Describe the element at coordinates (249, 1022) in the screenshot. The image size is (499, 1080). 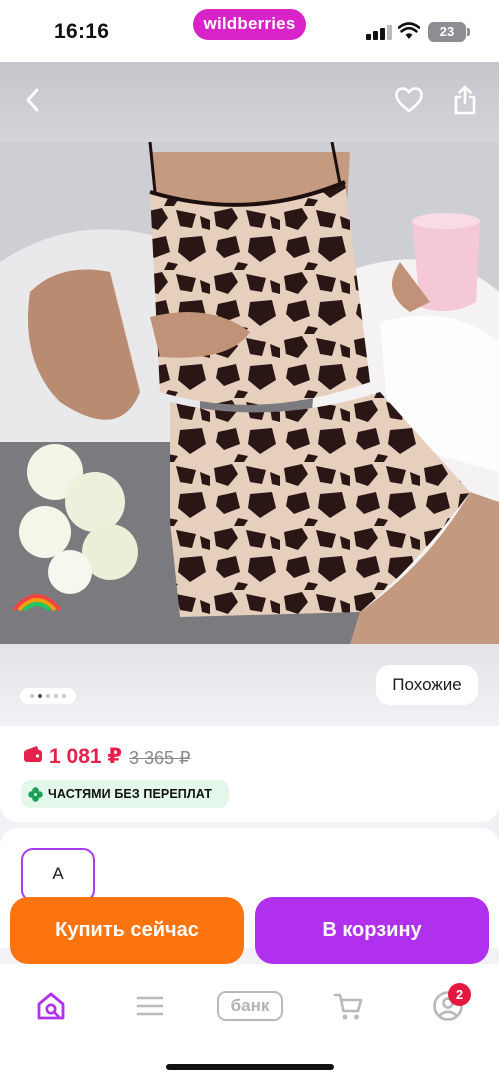
I see `tab-bar` at that location.